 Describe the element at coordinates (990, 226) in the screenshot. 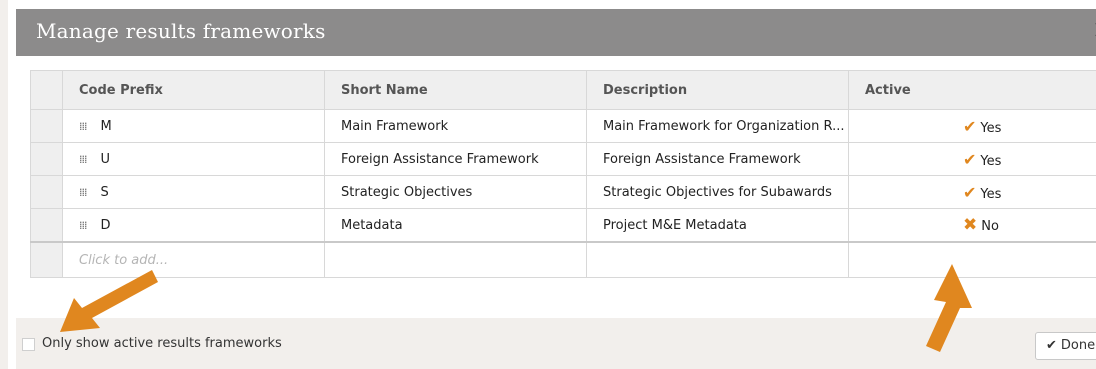

I see `active-value: No` at that location.